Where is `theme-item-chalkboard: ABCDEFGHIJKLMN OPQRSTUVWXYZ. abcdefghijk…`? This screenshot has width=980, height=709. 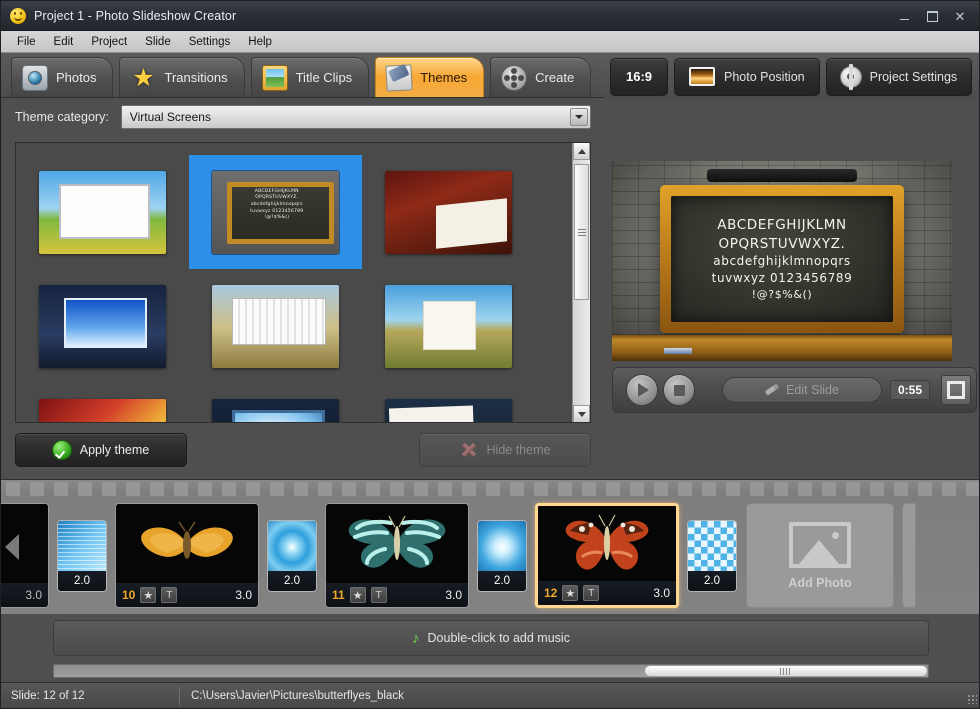
theme-item-chalkboard: ABCDEFGHIJKLMN OPQRSTUVWXYZ. abcdefghijk… is located at coordinates (275, 212).